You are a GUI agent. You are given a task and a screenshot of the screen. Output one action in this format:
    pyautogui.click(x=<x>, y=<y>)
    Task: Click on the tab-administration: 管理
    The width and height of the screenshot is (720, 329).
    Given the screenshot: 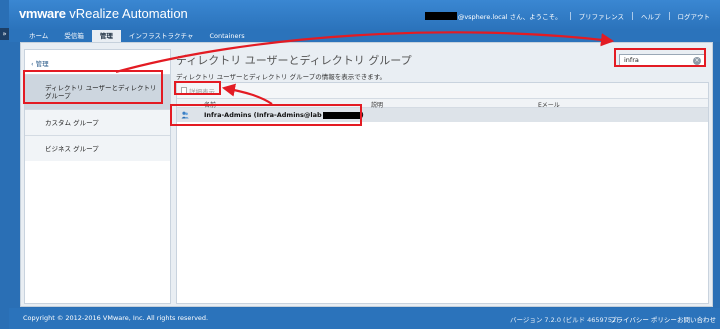 What is the action you would take?
    pyautogui.click(x=106, y=36)
    